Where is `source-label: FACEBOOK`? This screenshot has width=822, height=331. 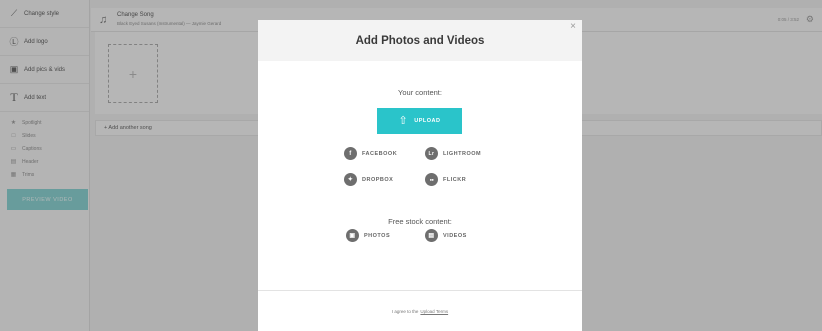 source-label: FACEBOOK is located at coordinates (380, 153).